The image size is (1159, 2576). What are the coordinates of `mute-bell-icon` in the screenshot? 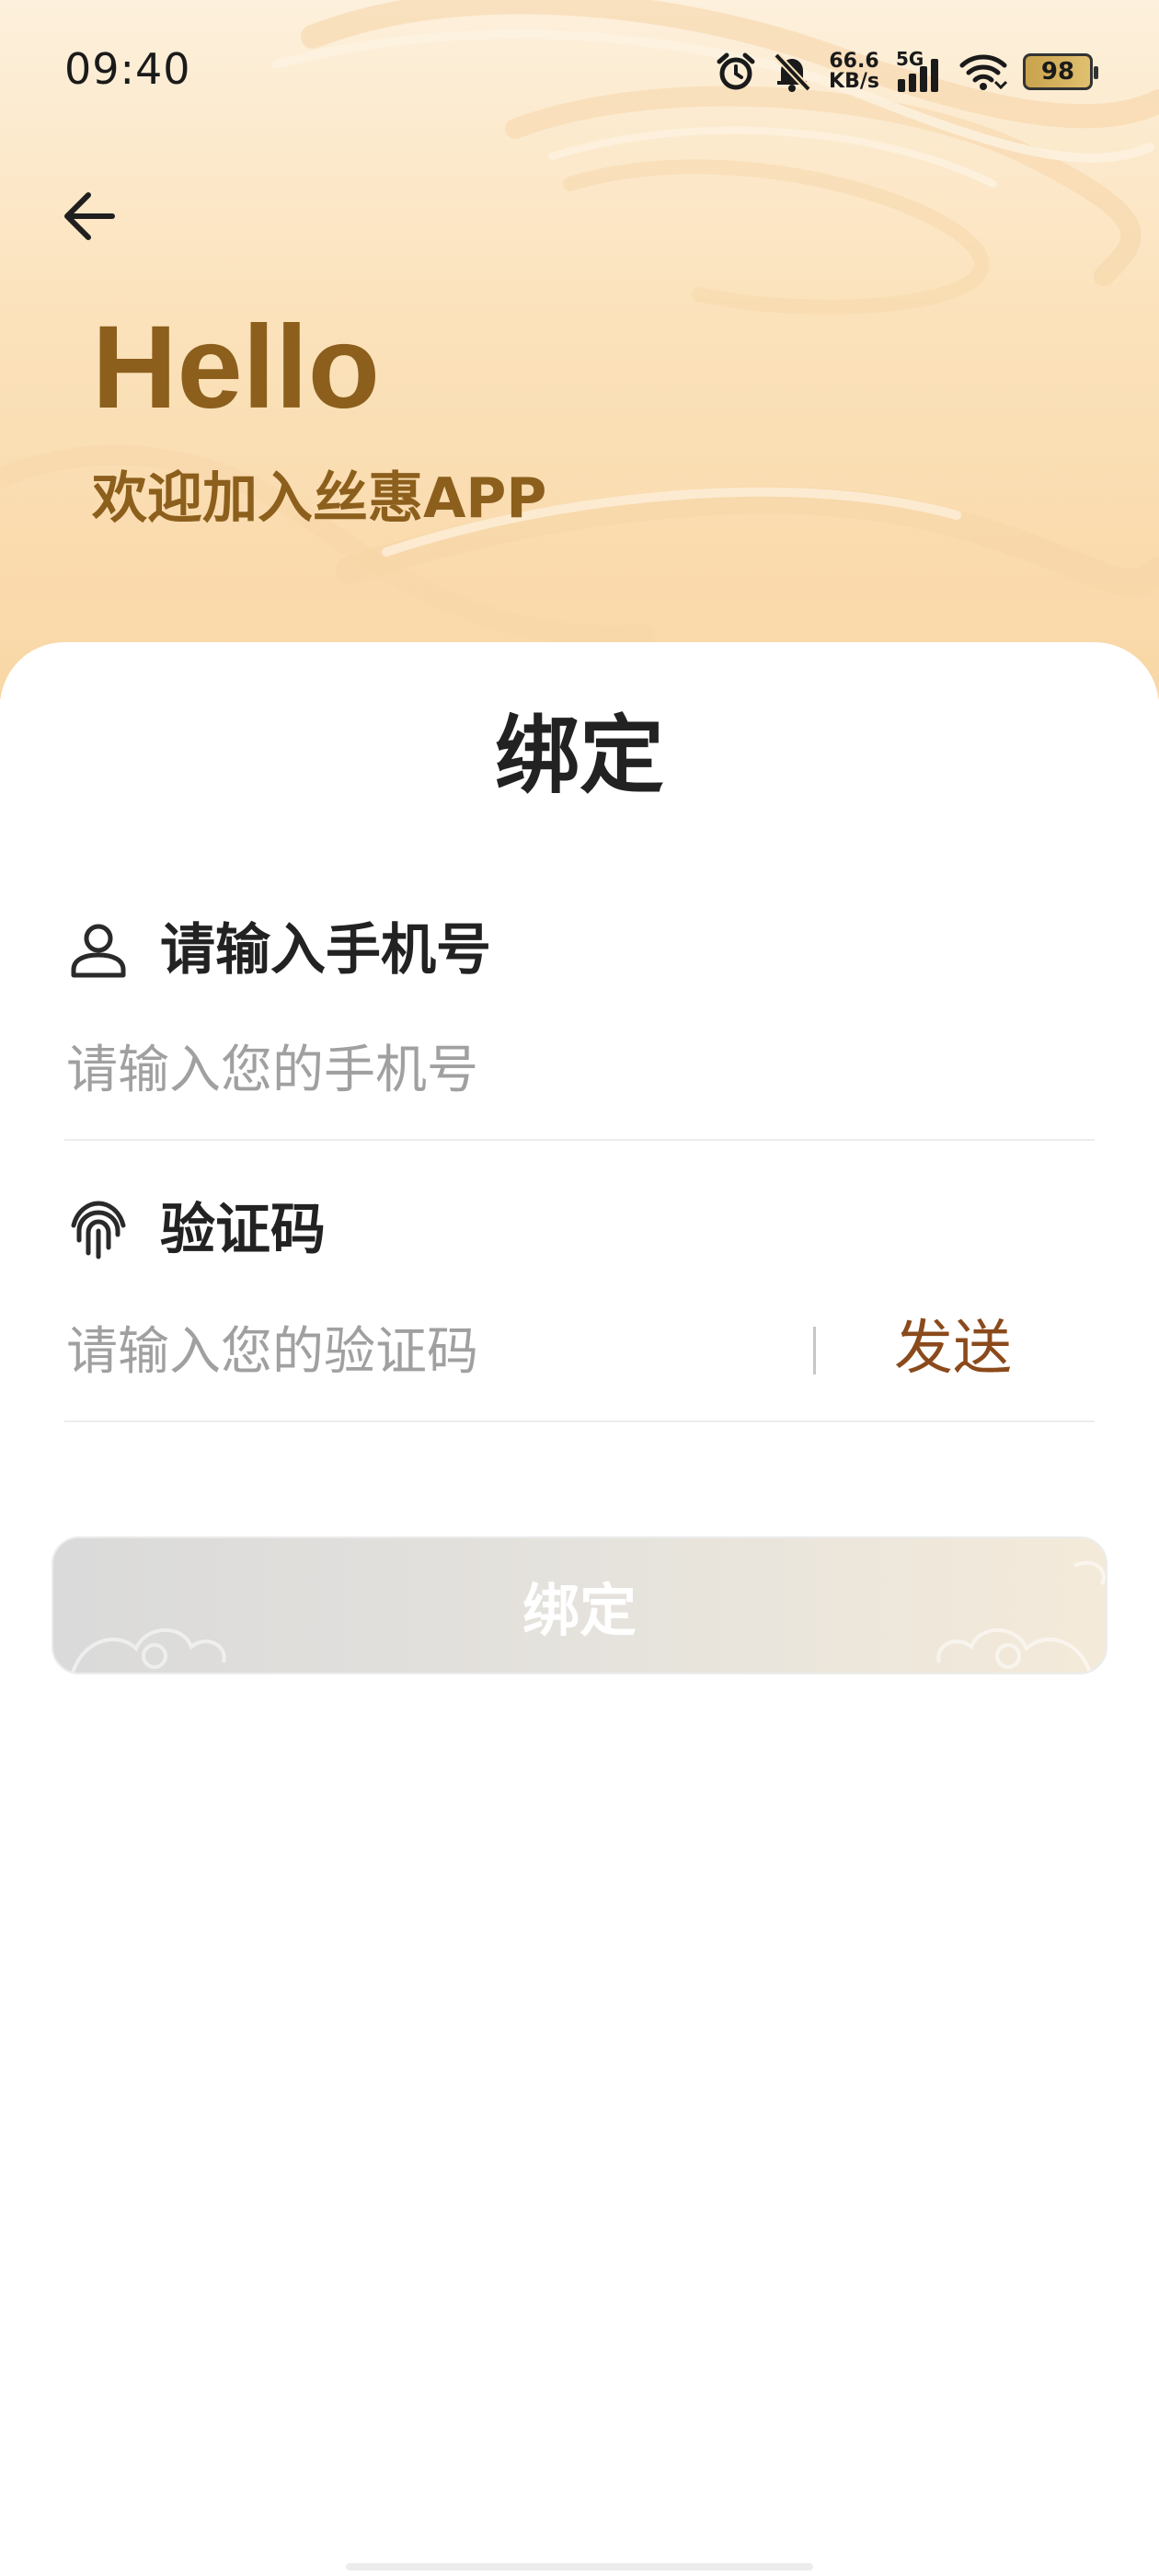 It's located at (792, 72).